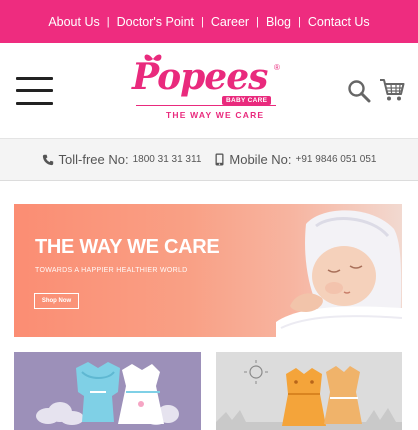  What do you see at coordinates (127, 247) in the screenshot?
I see `banner-title: THE WAY WE CARE` at bounding box center [127, 247].